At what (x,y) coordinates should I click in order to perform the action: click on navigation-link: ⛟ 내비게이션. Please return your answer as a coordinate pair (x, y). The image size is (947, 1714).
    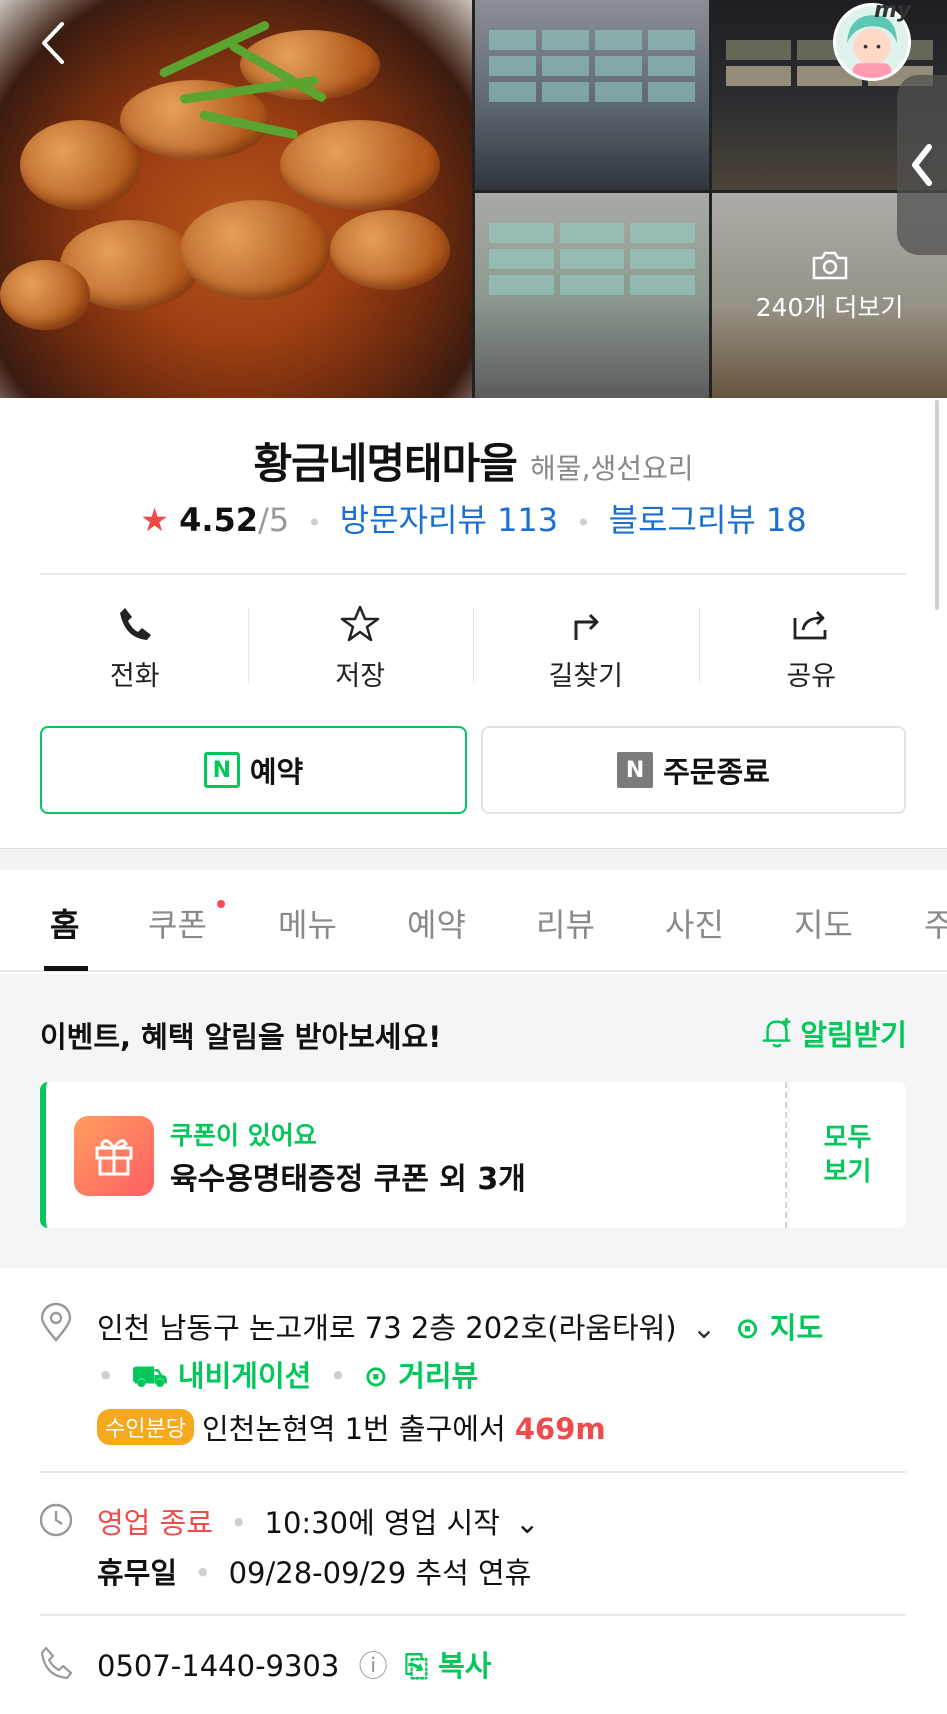
    Looking at the image, I should click on (226, 1376).